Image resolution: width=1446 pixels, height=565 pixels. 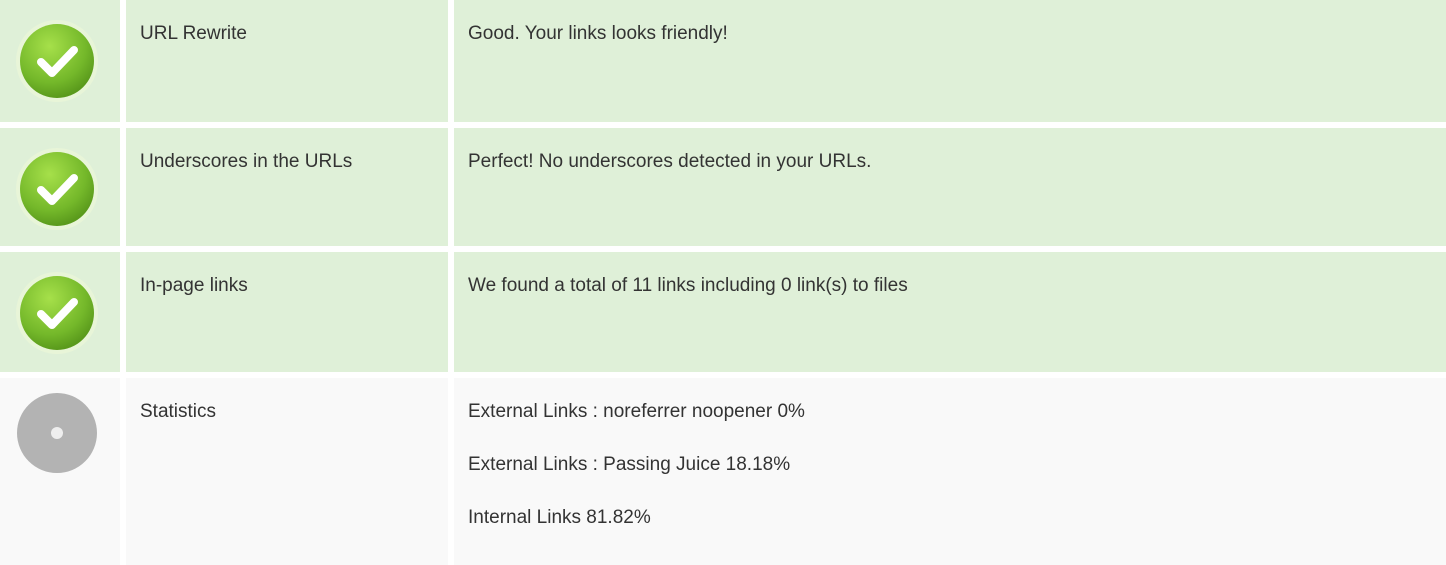 What do you see at coordinates (178, 411) in the screenshot?
I see `check-name: Statistics` at bounding box center [178, 411].